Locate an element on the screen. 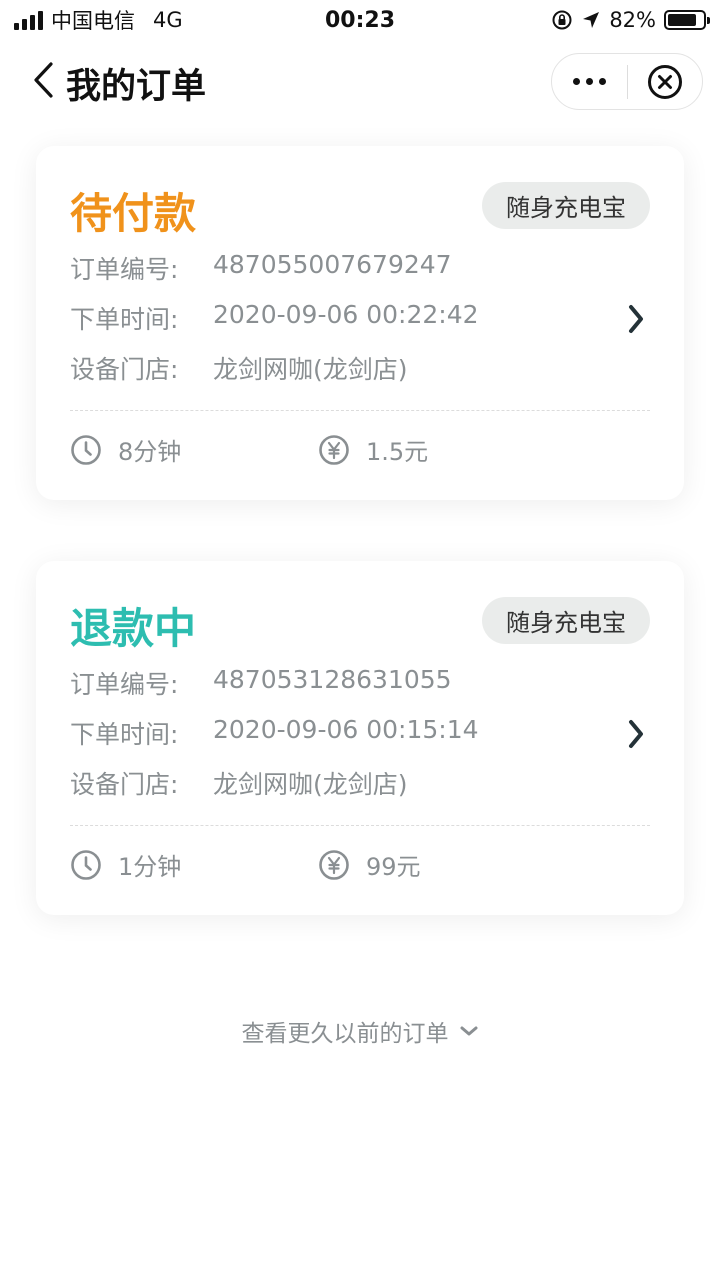  signal-icon is located at coordinates (28, 20).